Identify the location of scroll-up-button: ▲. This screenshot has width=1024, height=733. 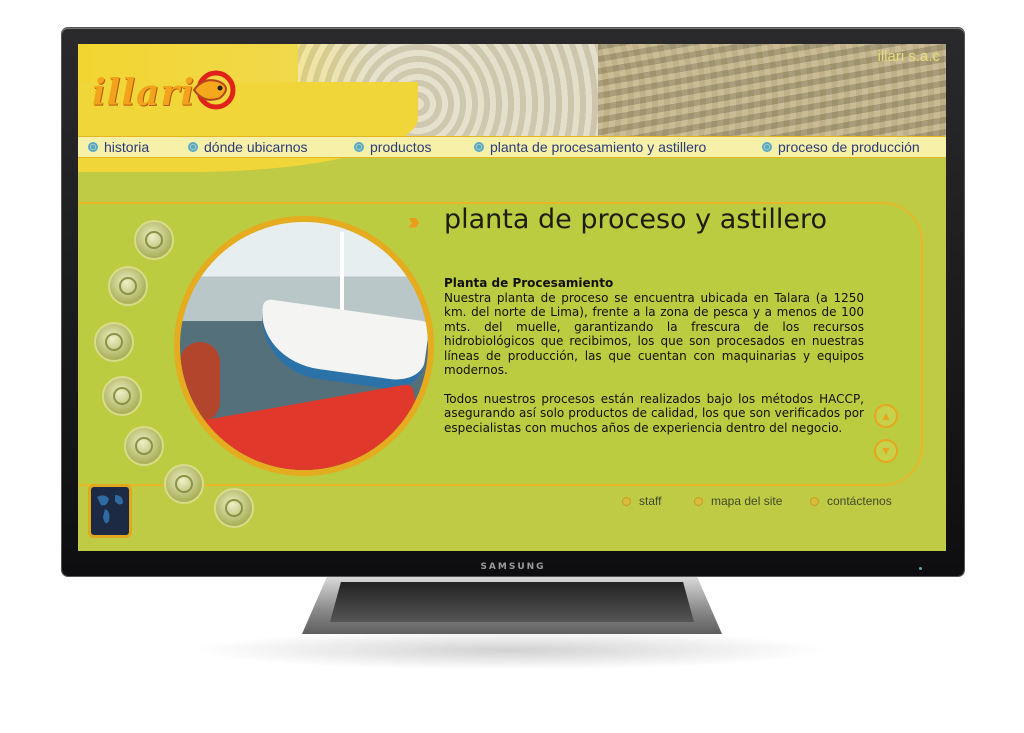
(886, 416).